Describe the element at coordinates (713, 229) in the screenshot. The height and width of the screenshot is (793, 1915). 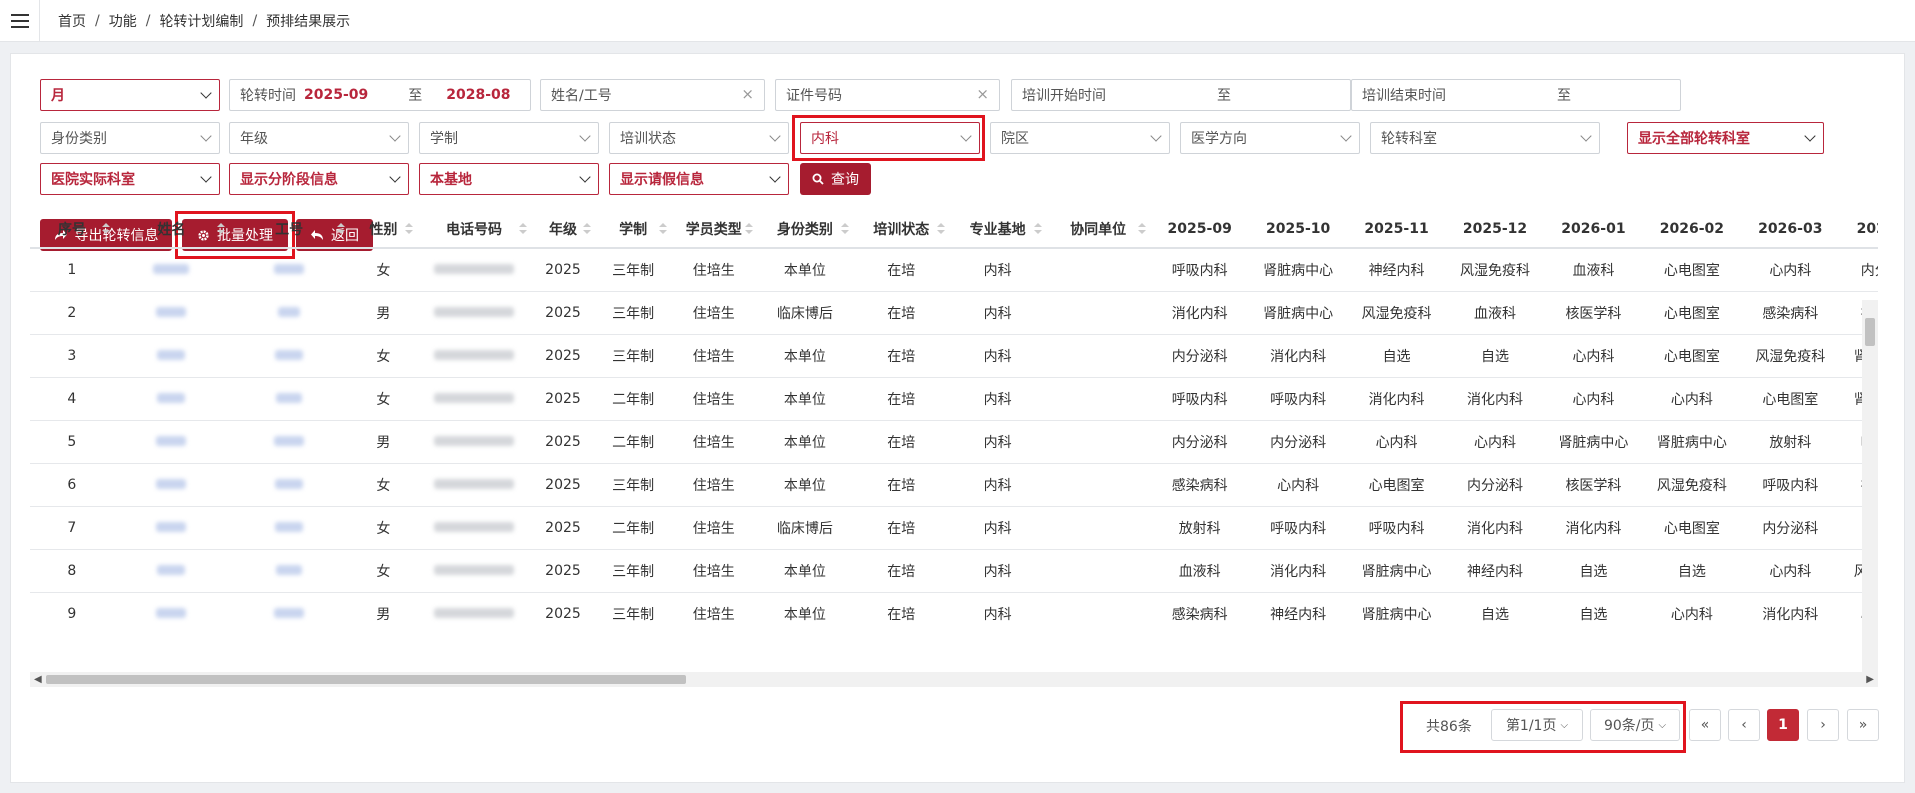
I see `column-header: 学员类型` at that location.